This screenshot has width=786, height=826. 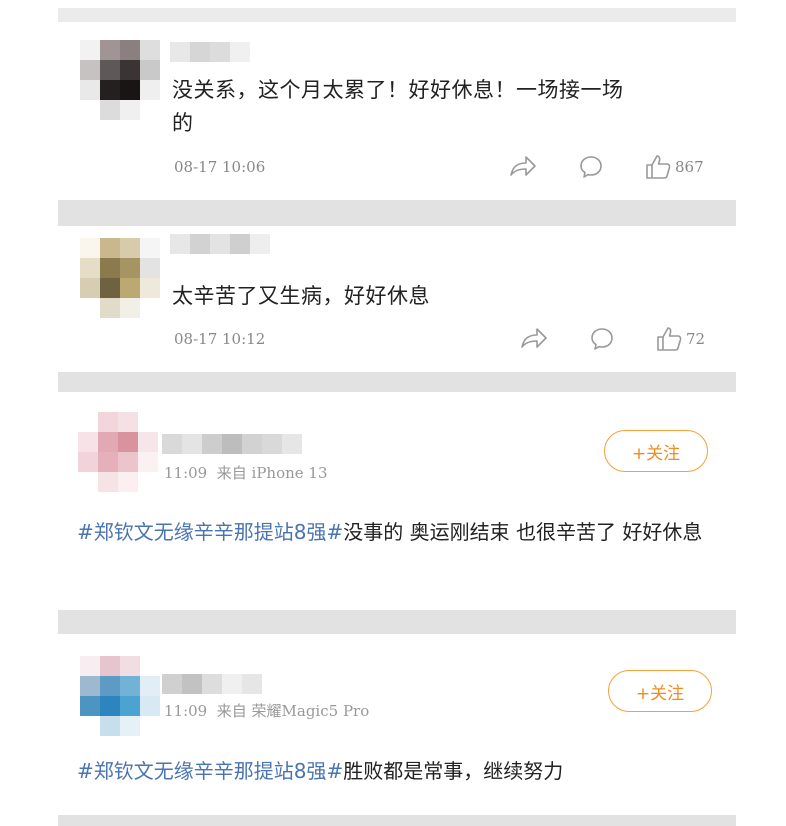 What do you see at coordinates (246, 473) in the screenshot?
I see `post-meta: 11:09 来自 iPhone 13` at bounding box center [246, 473].